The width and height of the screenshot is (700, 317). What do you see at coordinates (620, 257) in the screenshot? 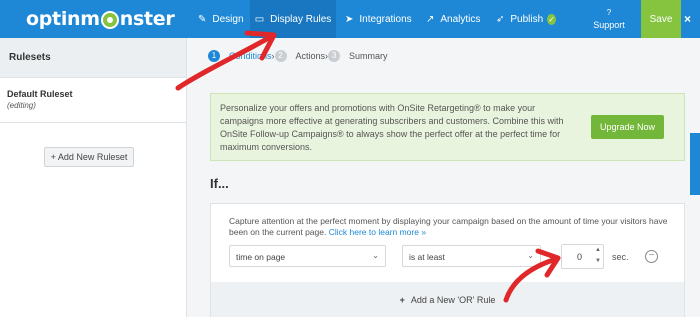
I see `unit-label: sec.` at bounding box center [620, 257].